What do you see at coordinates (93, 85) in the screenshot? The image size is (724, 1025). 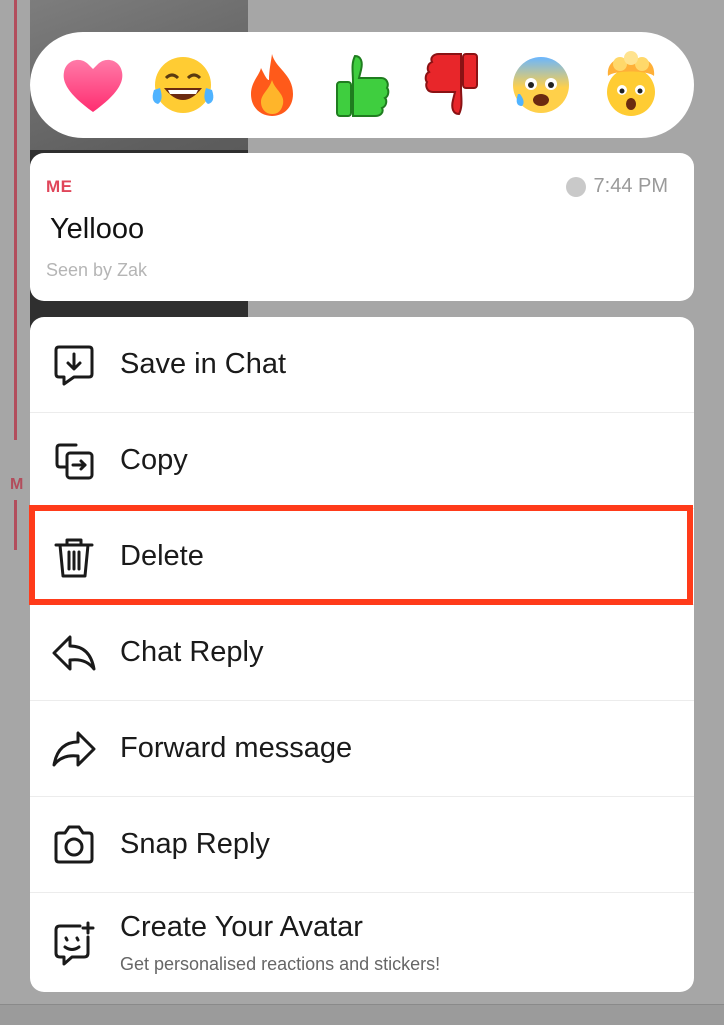 I see `heart-icon` at bounding box center [93, 85].